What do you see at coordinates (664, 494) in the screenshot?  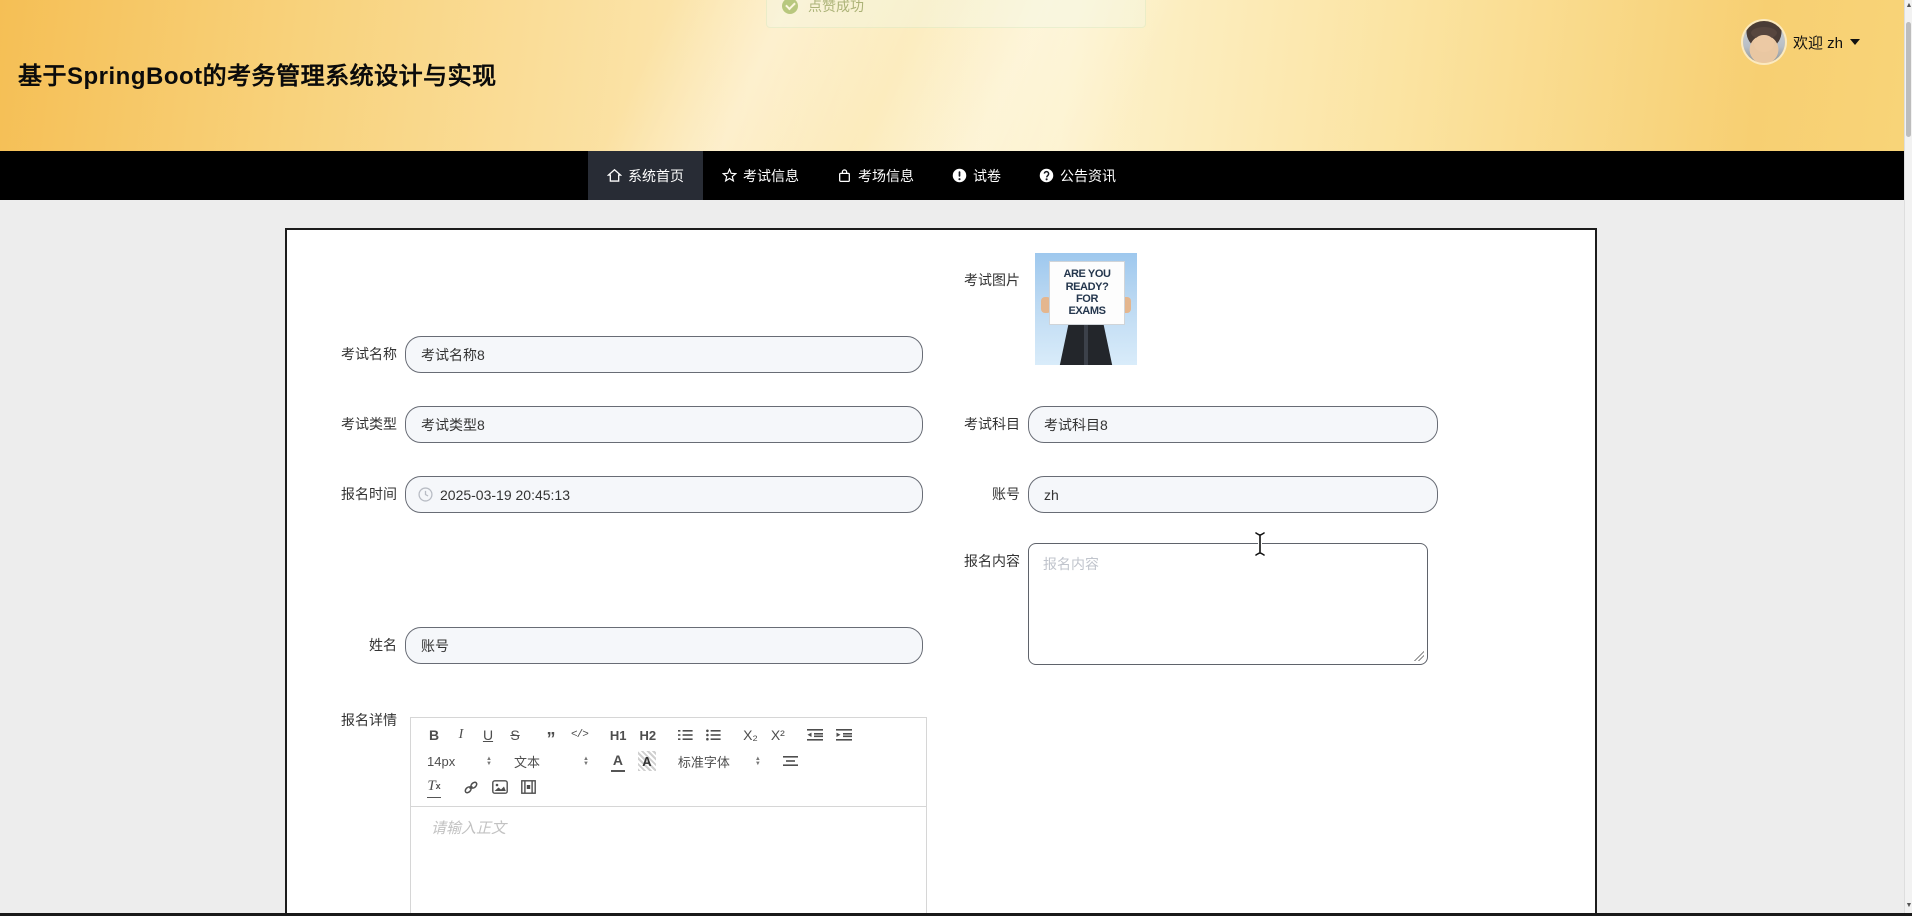 I see `signup-time-input: 2025-03-19 20:45:13` at bounding box center [664, 494].